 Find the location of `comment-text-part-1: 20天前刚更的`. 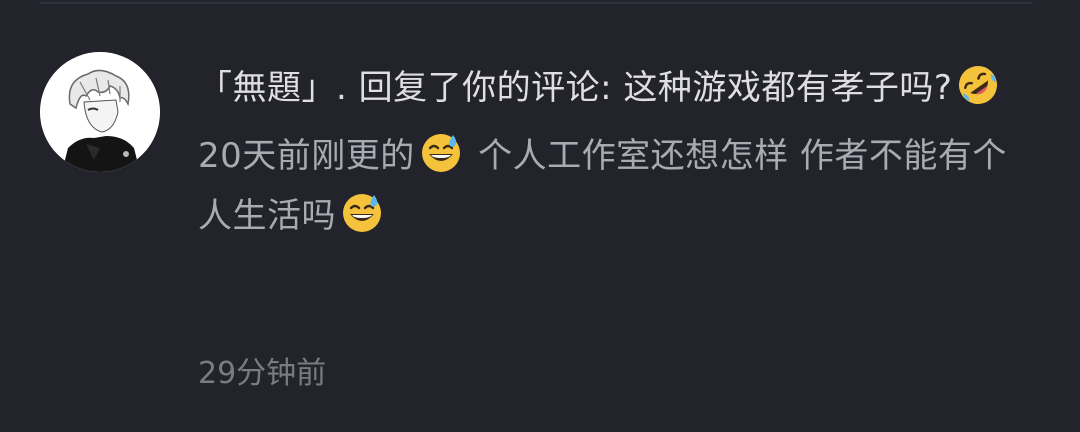

comment-text-part-1: 20天前刚更的 is located at coordinates (306, 156).